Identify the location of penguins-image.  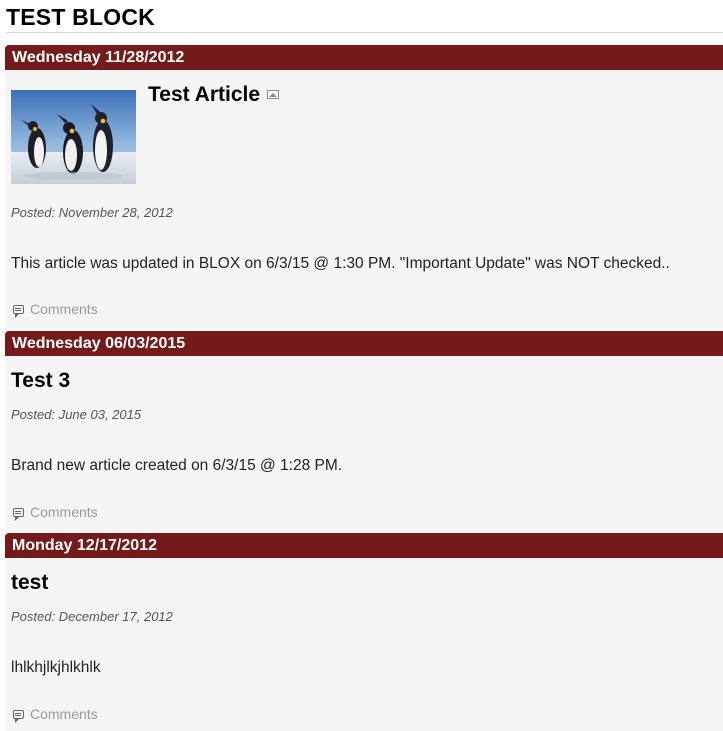
(73, 137).